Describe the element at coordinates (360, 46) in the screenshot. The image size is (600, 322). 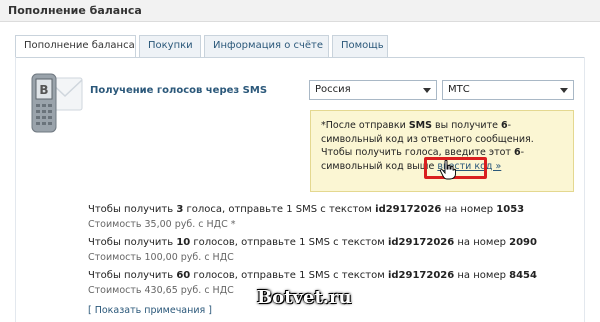
I see `tab-help: Помощь` at that location.